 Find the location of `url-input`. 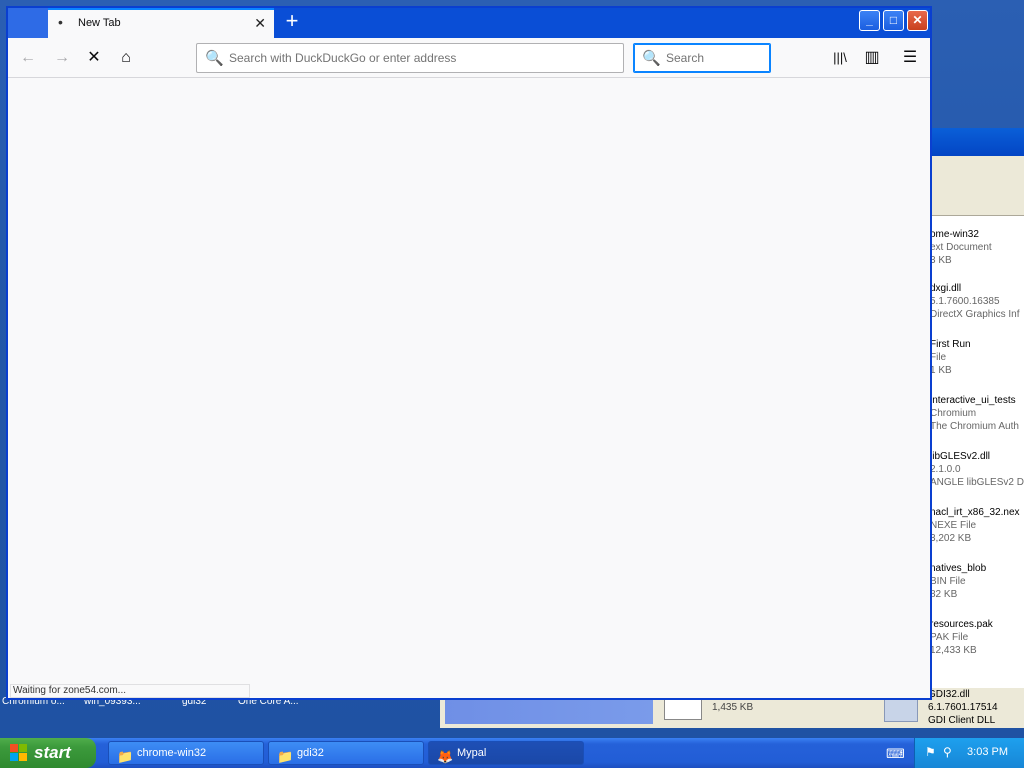

url-input is located at coordinates (424, 58).